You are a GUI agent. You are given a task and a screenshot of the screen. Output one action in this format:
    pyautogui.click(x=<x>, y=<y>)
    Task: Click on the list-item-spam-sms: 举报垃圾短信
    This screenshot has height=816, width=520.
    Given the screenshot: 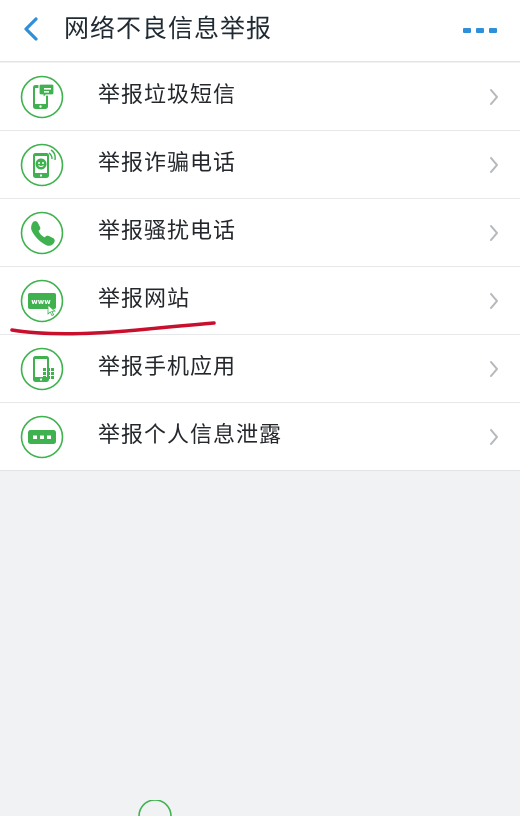 What is the action you would take?
    pyautogui.click(x=260, y=97)
    